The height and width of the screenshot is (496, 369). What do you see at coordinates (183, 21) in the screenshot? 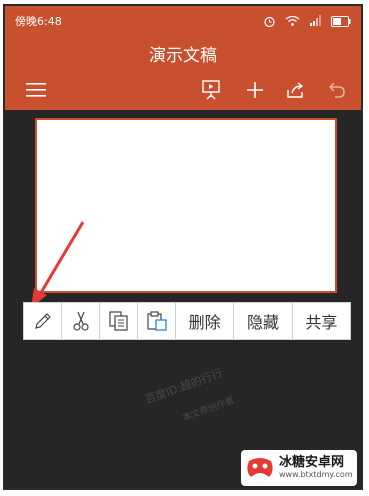
I see `status-bar: 傍晚6:48` at bounding box center [183, 21].